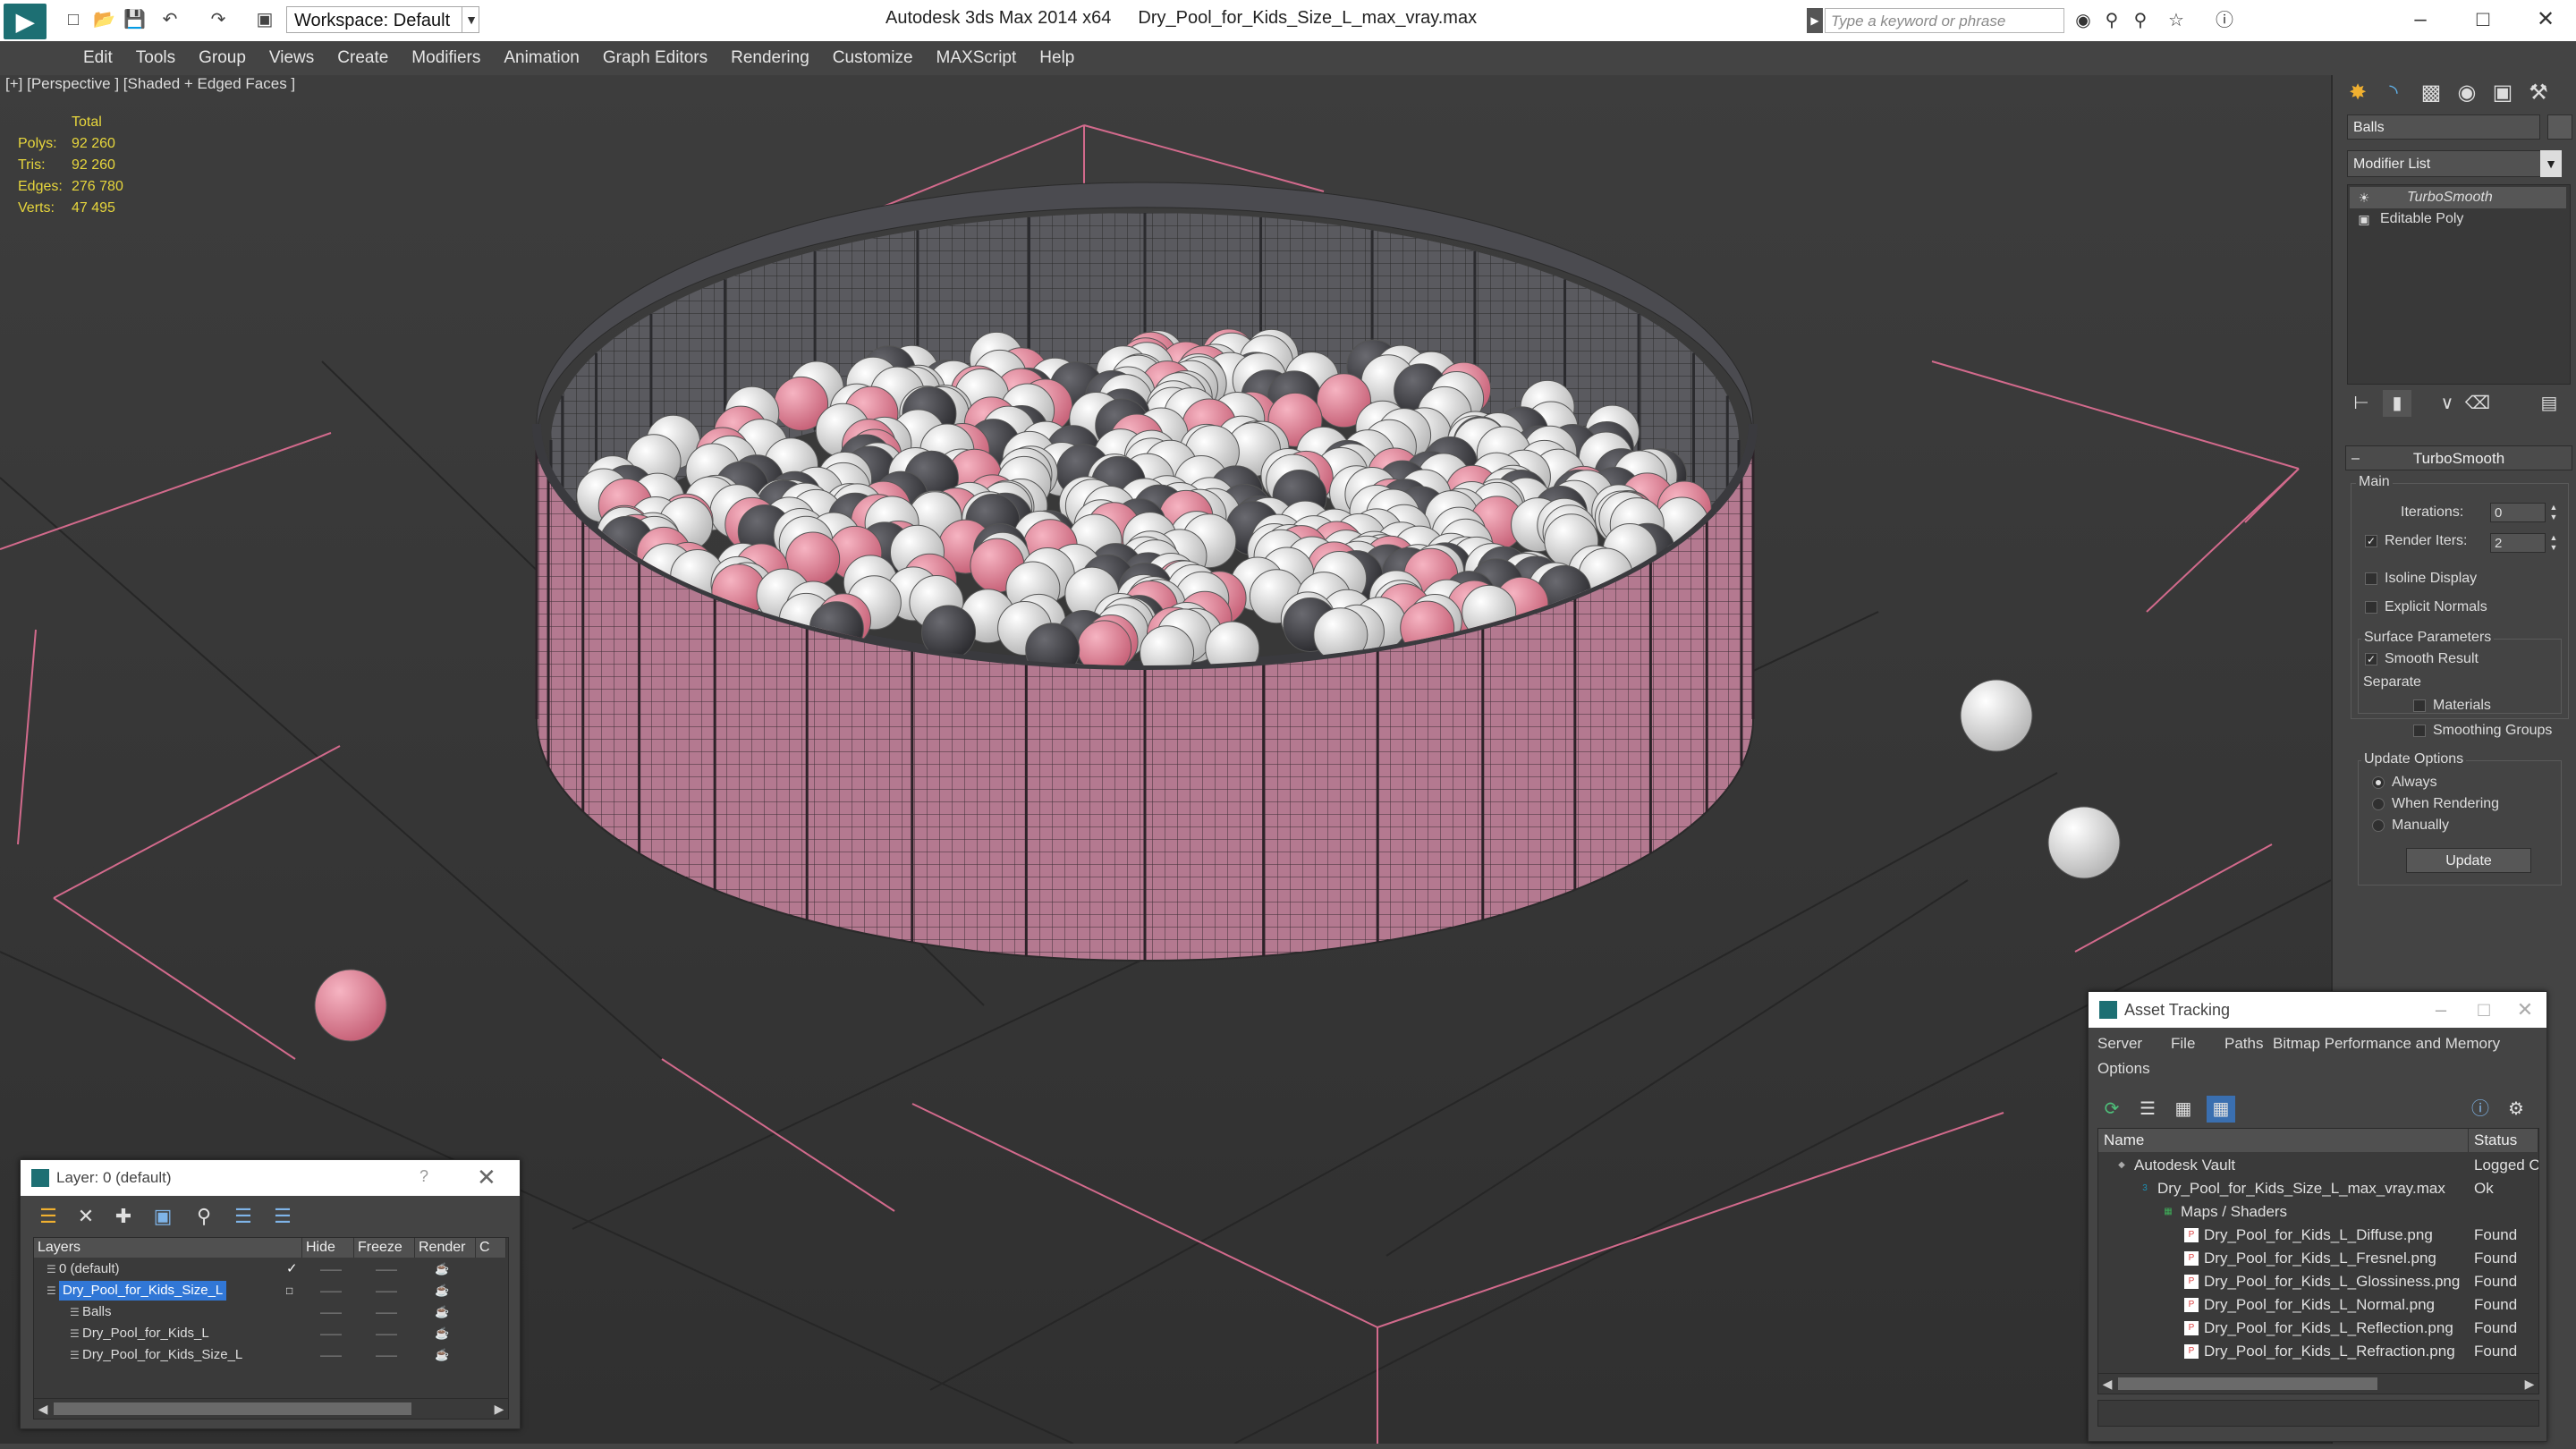  Describe the element at coordinates (2318, 1305) in the screenshot. I see `asset-row: P Dry_Pool_for_Kids_L_Normal.png Found` at that location.